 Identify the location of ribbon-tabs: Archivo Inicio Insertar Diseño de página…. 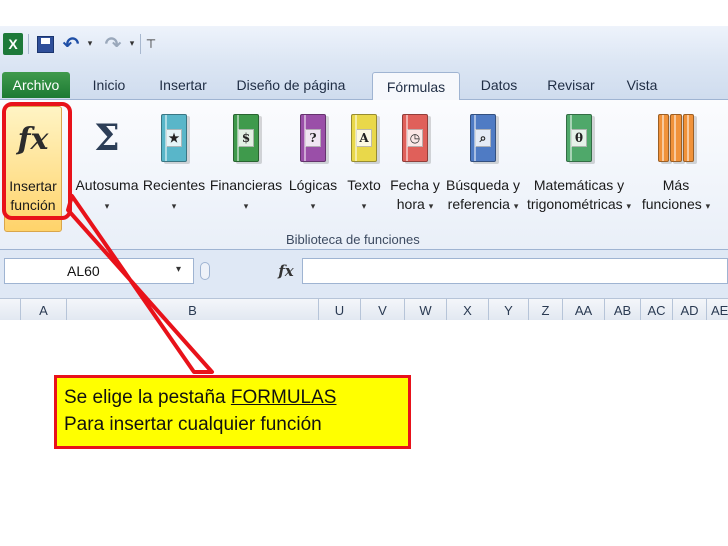
(364, 81).